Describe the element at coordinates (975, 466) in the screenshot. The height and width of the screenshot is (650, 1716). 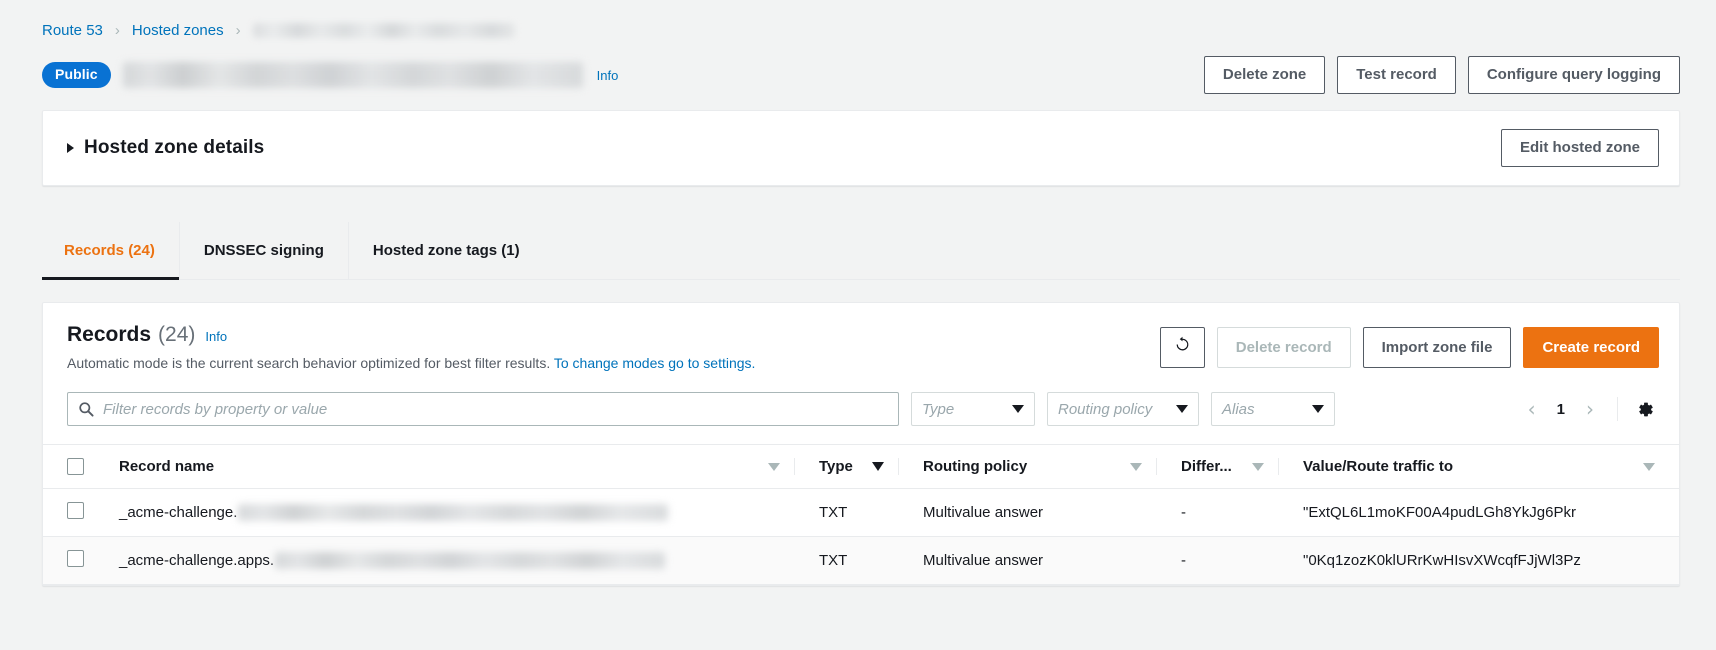
I see `column-label-routing-policy: Routing policy` at that location.